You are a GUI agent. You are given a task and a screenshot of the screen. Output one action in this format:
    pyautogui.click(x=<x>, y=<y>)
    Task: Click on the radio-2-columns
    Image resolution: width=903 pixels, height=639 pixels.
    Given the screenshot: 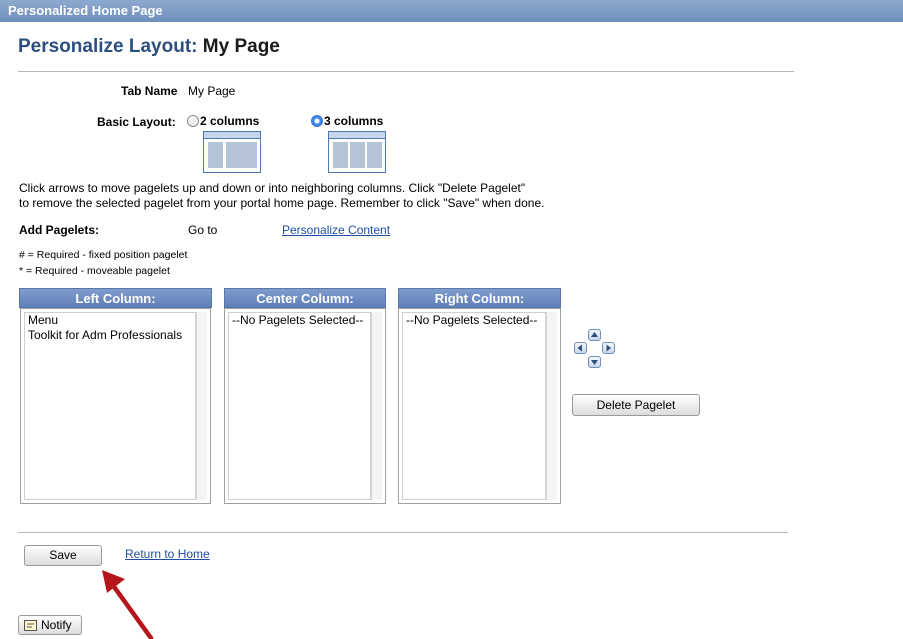 What is the action you would take?
    pyautogui.click(x=193, y=121)
    